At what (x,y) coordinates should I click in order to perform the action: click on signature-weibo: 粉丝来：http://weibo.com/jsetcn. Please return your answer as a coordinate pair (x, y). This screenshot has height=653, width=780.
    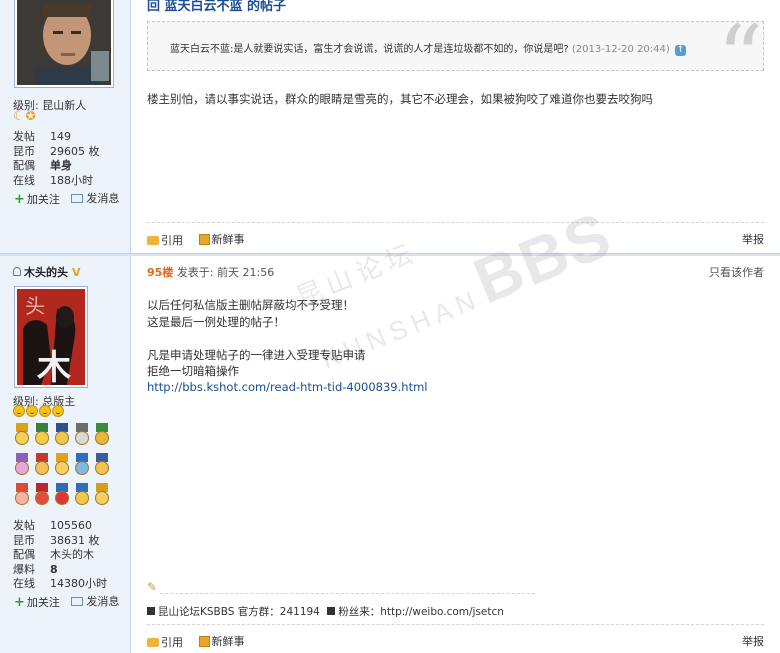
    Looking at the image, I should click on (421, 612).